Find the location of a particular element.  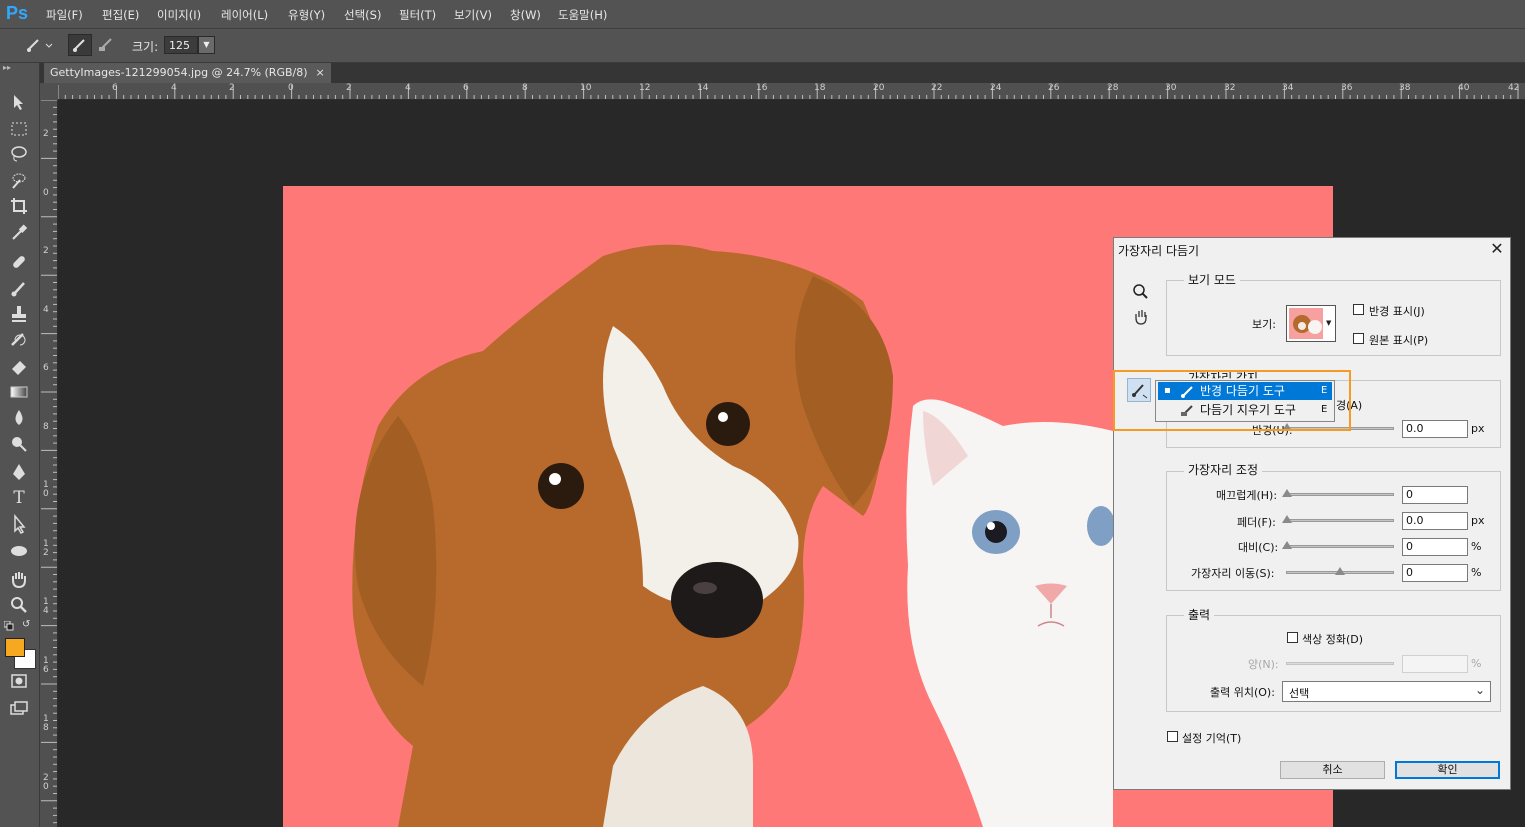

erase-refinements-mode-button is located at coordinates (108, 45).